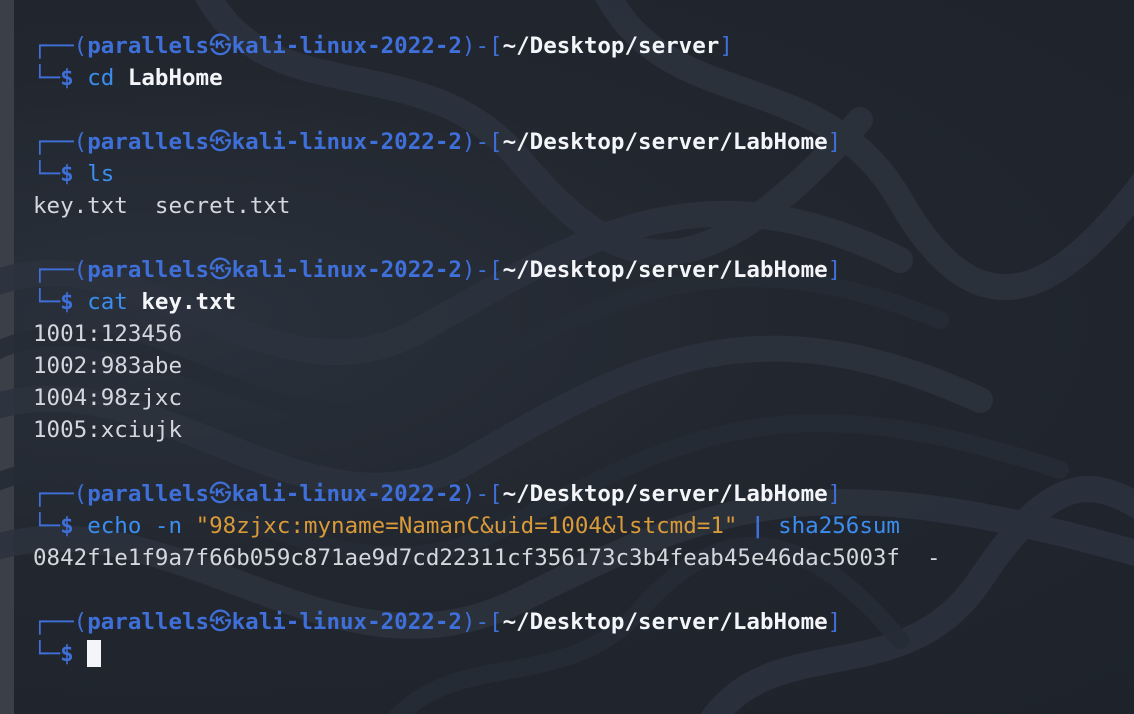 The image size is (1134, 714). What do you see at coordinates (7, 357) in the screenshot?
I see `window-edge` at bounding box center [7, 357].